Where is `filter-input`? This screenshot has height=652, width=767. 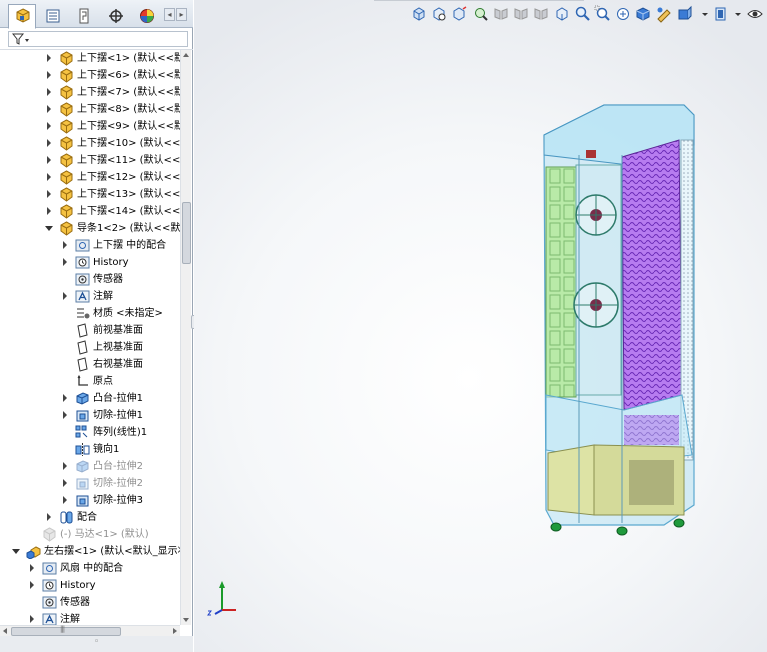
filter-input is located at coordinates (98, 39).